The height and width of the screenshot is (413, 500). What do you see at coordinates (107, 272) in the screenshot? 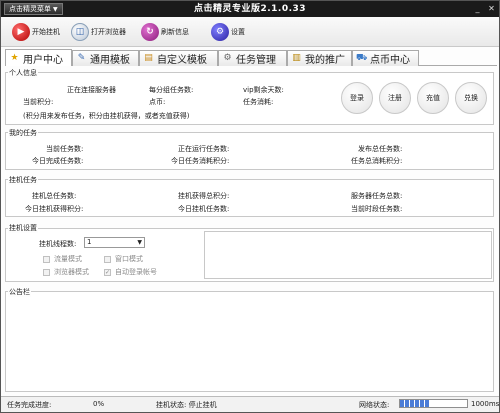
I see `check-icon: ✓` at bounding box center [107, 272].